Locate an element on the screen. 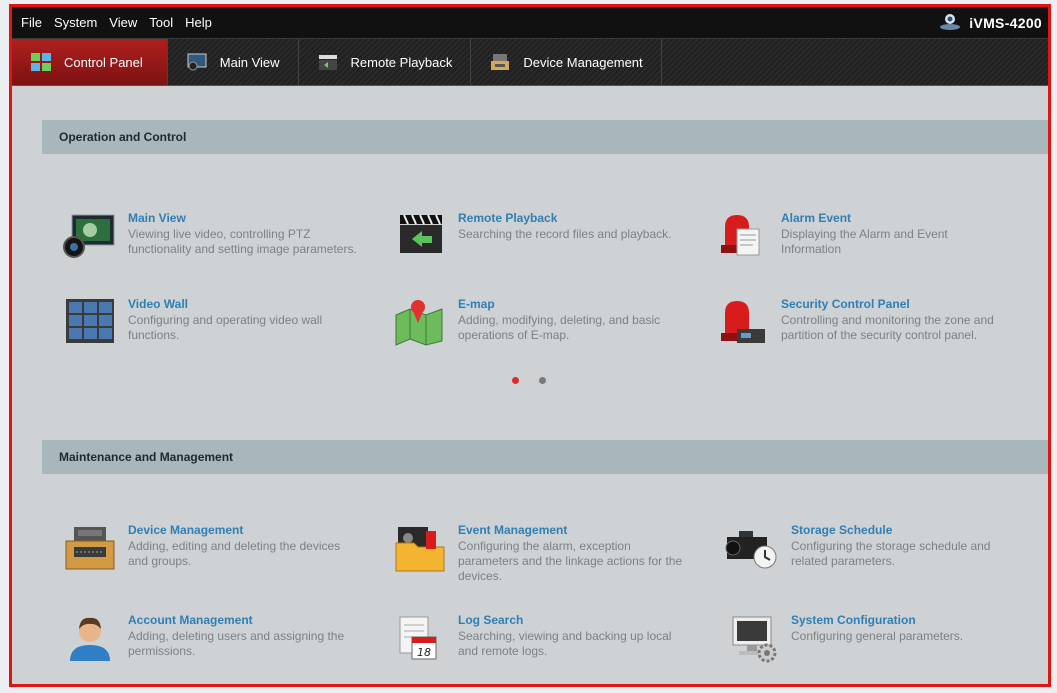  brand: iVMS-4200 is located at coordinates (990, 22).